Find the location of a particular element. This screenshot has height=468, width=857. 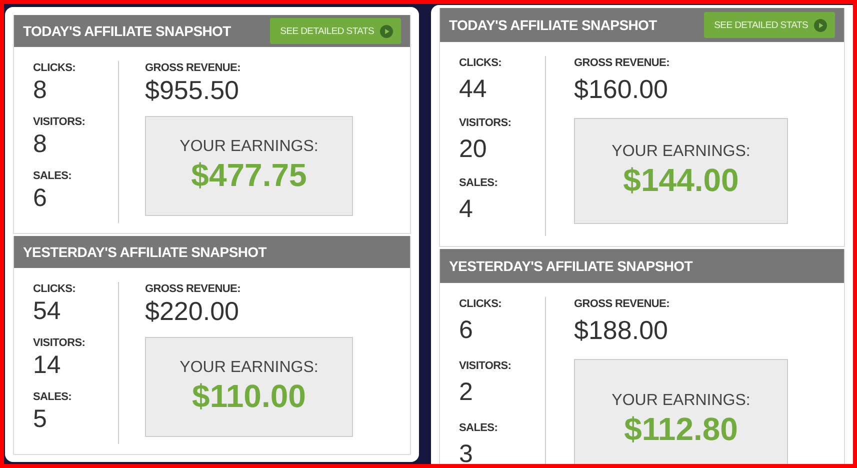

stat-value: 5 is located at coordinates (40, 419).